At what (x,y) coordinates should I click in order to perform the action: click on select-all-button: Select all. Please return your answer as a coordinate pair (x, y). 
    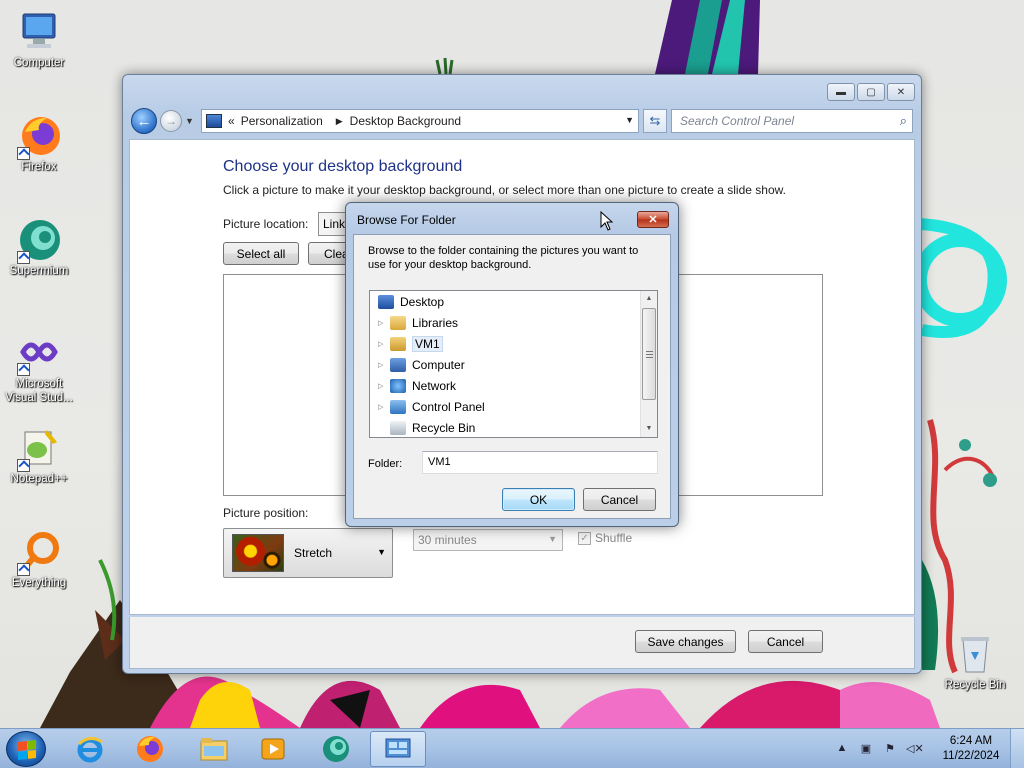
    Looking at the image, I should click on (261, 253).